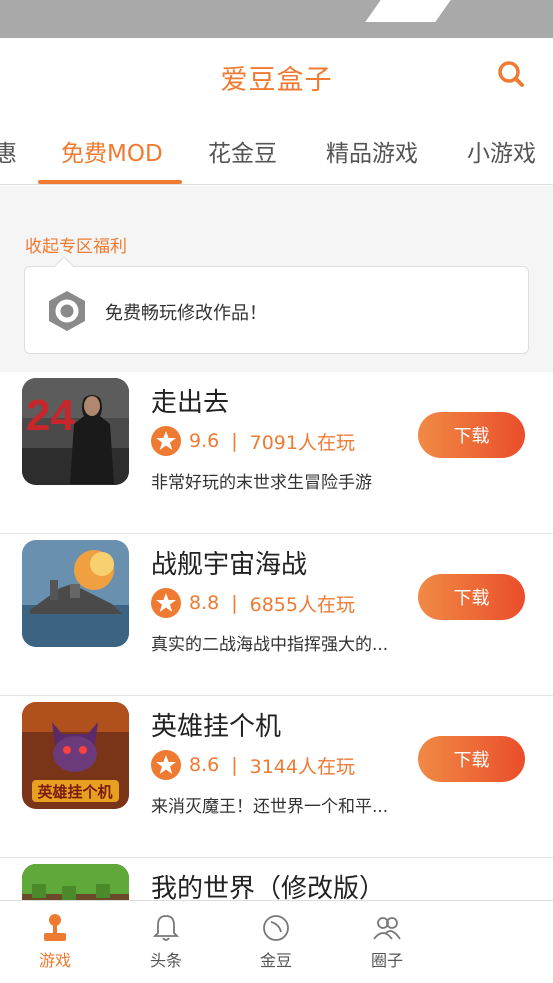 The height and width of the screenshot is (983, 553). I want to click on player-count: 3144人在玩, so click(302, 766).